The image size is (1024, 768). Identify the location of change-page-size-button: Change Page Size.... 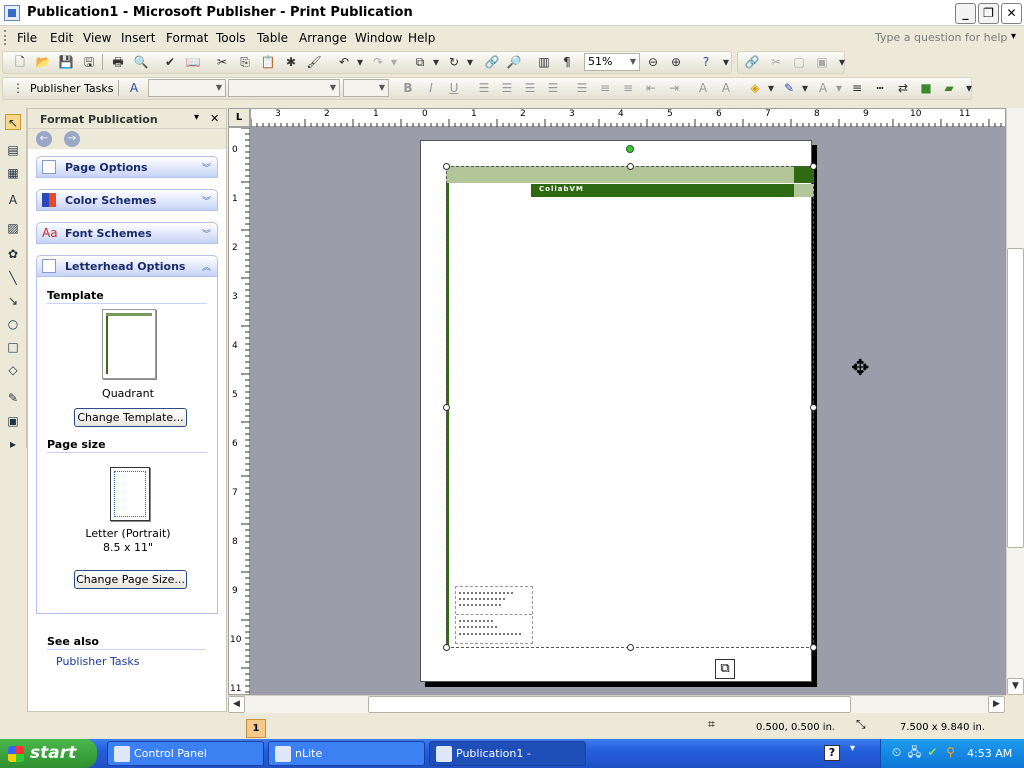
(130, 579).